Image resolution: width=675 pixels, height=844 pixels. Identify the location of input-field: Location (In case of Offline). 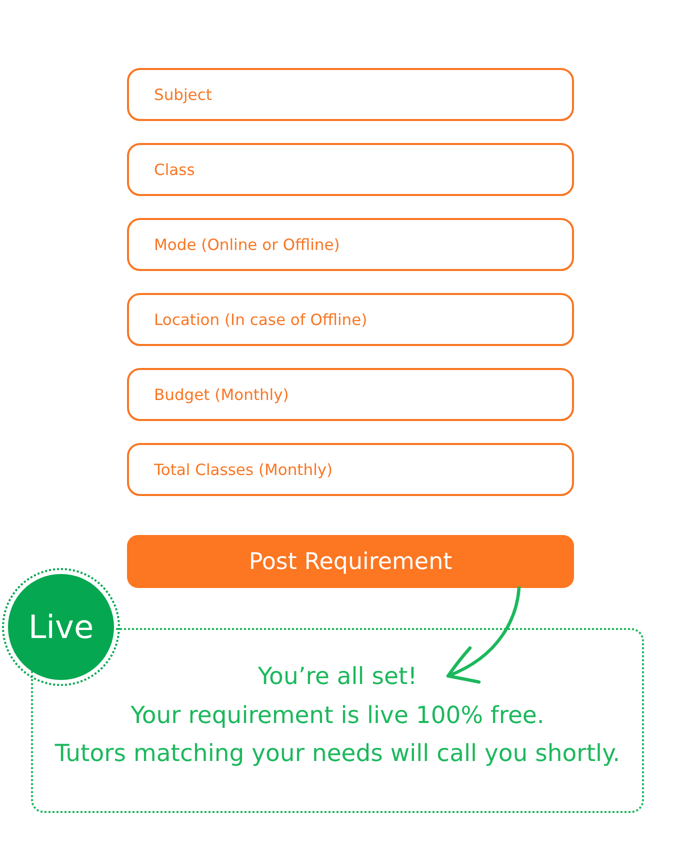
(350, 319).